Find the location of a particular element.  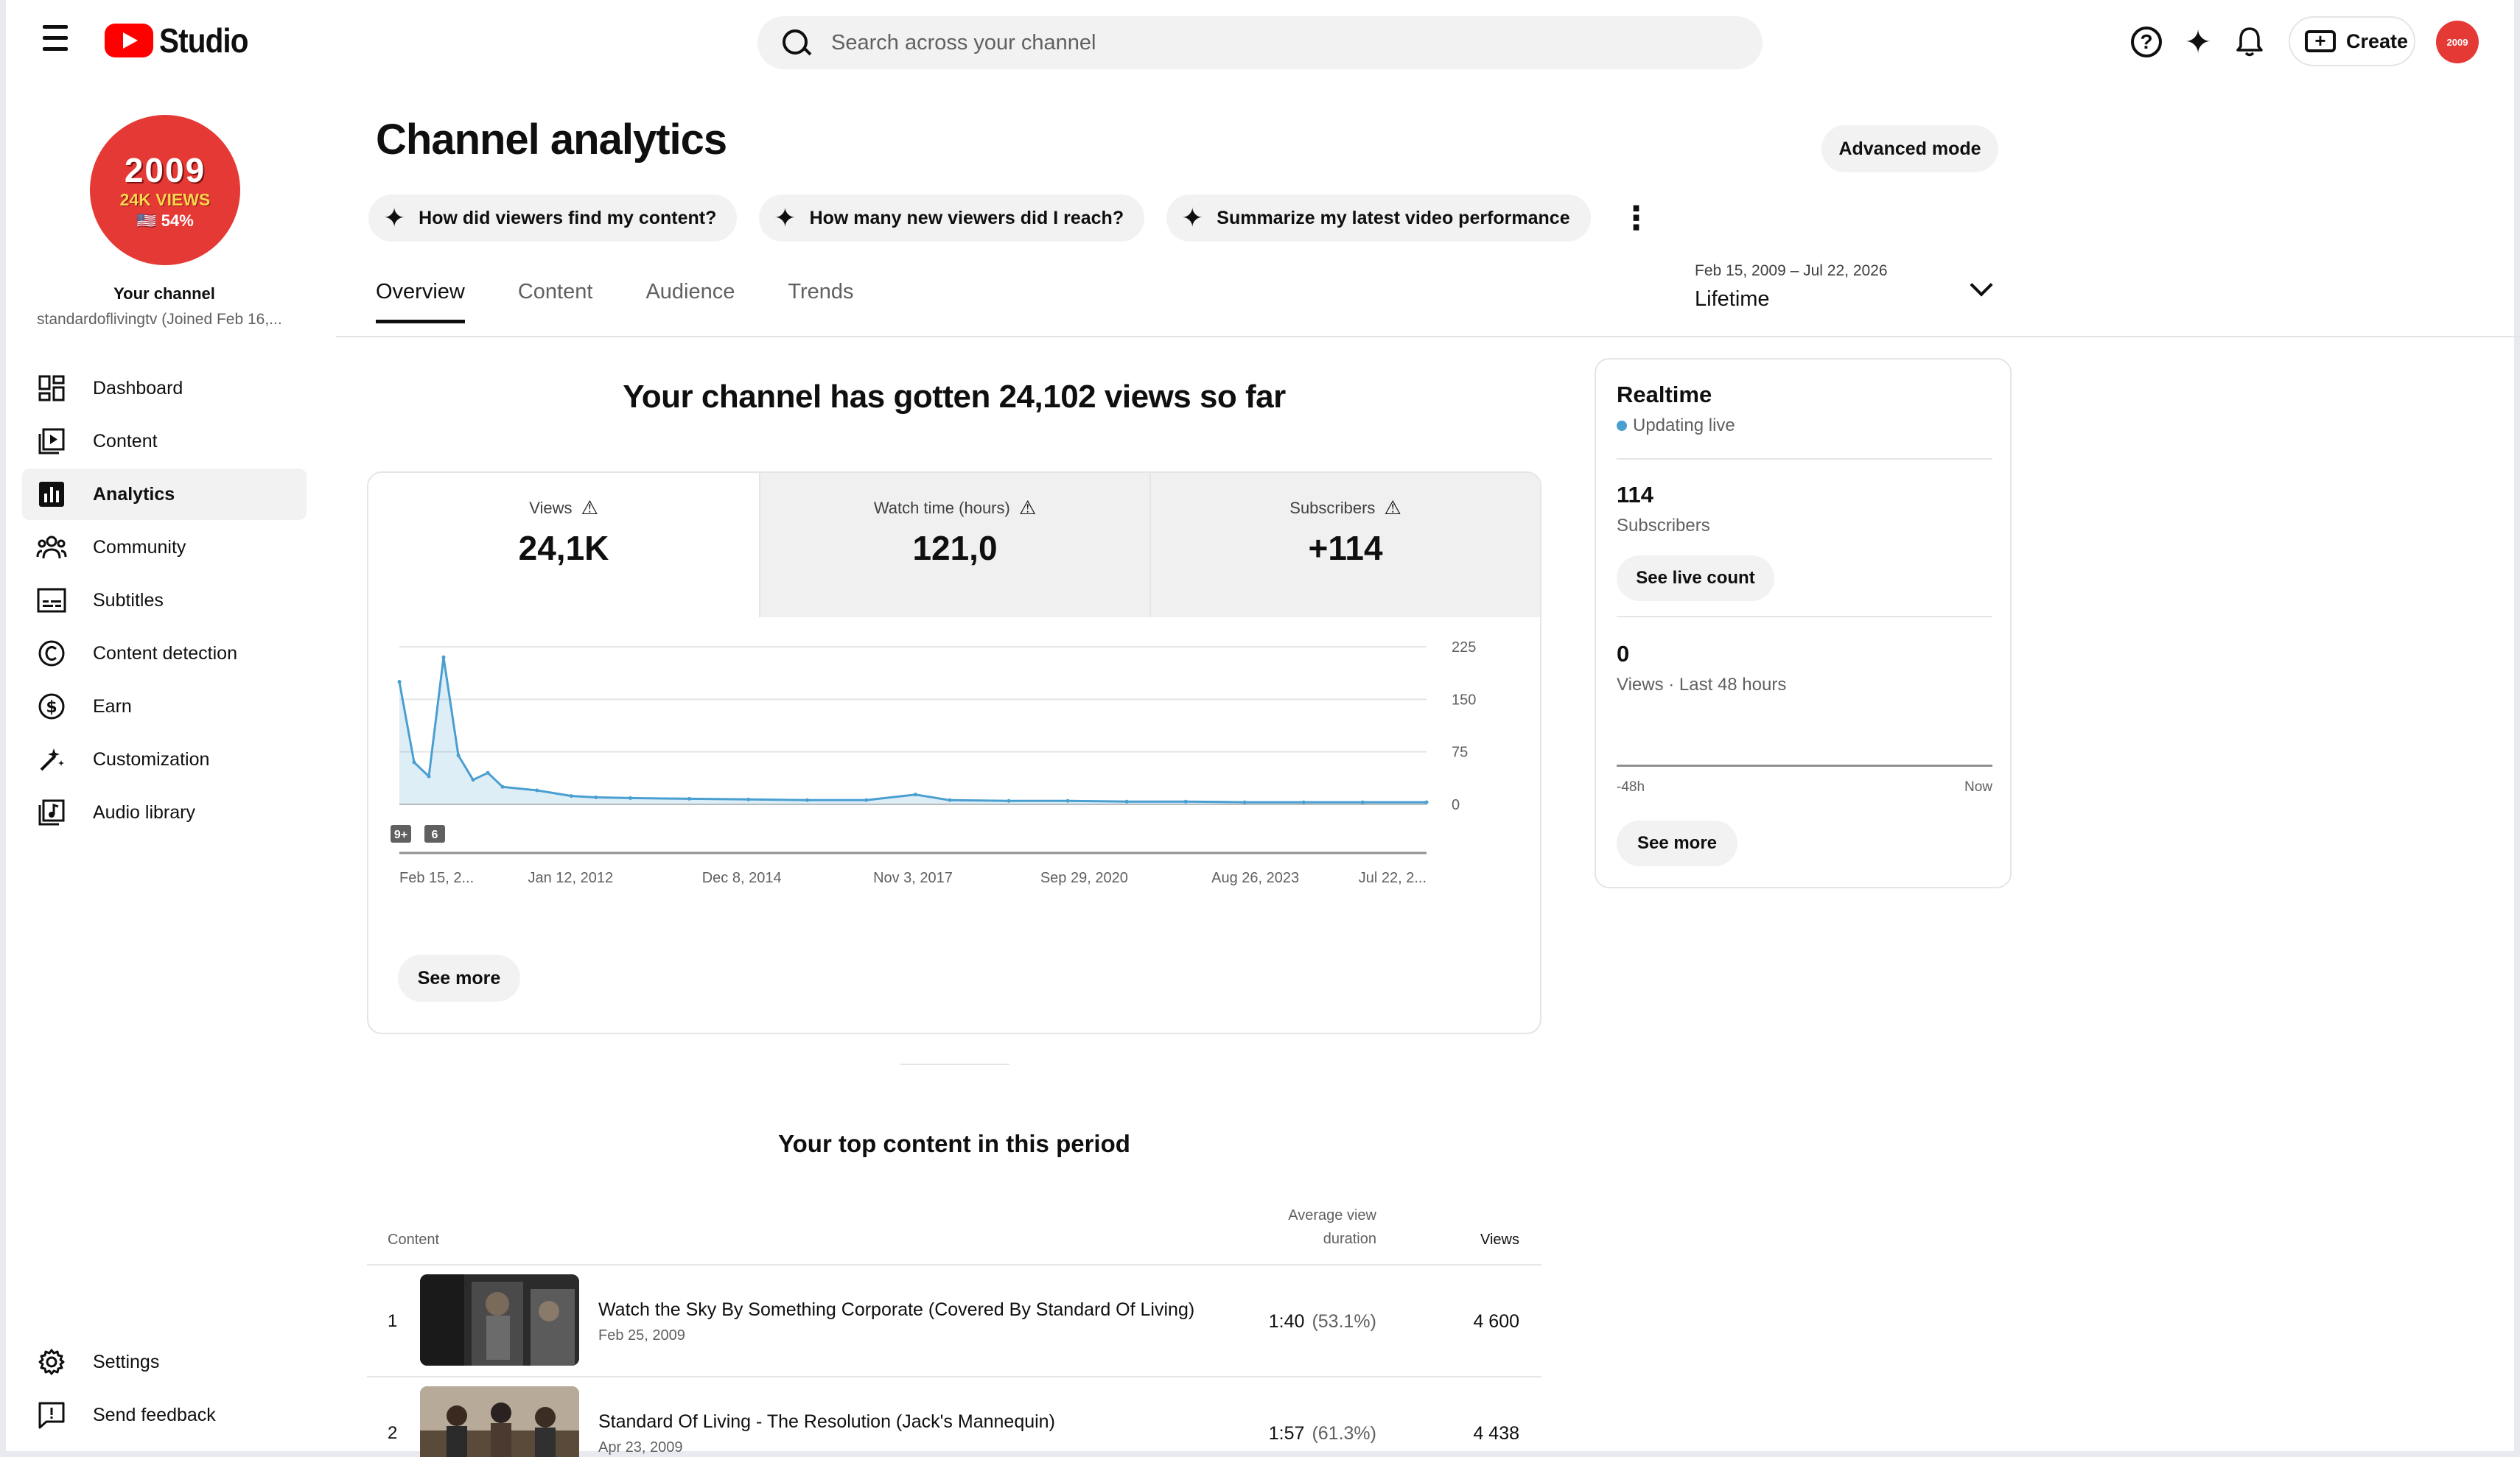

sidebar-item-dashboard: Dashboard is located at coordinates (164, 388).